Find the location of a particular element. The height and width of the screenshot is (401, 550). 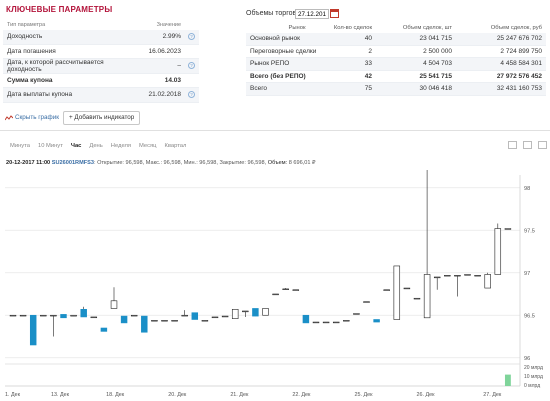

x-tick-label: 22. Дек is located at coordinates (301, 395).